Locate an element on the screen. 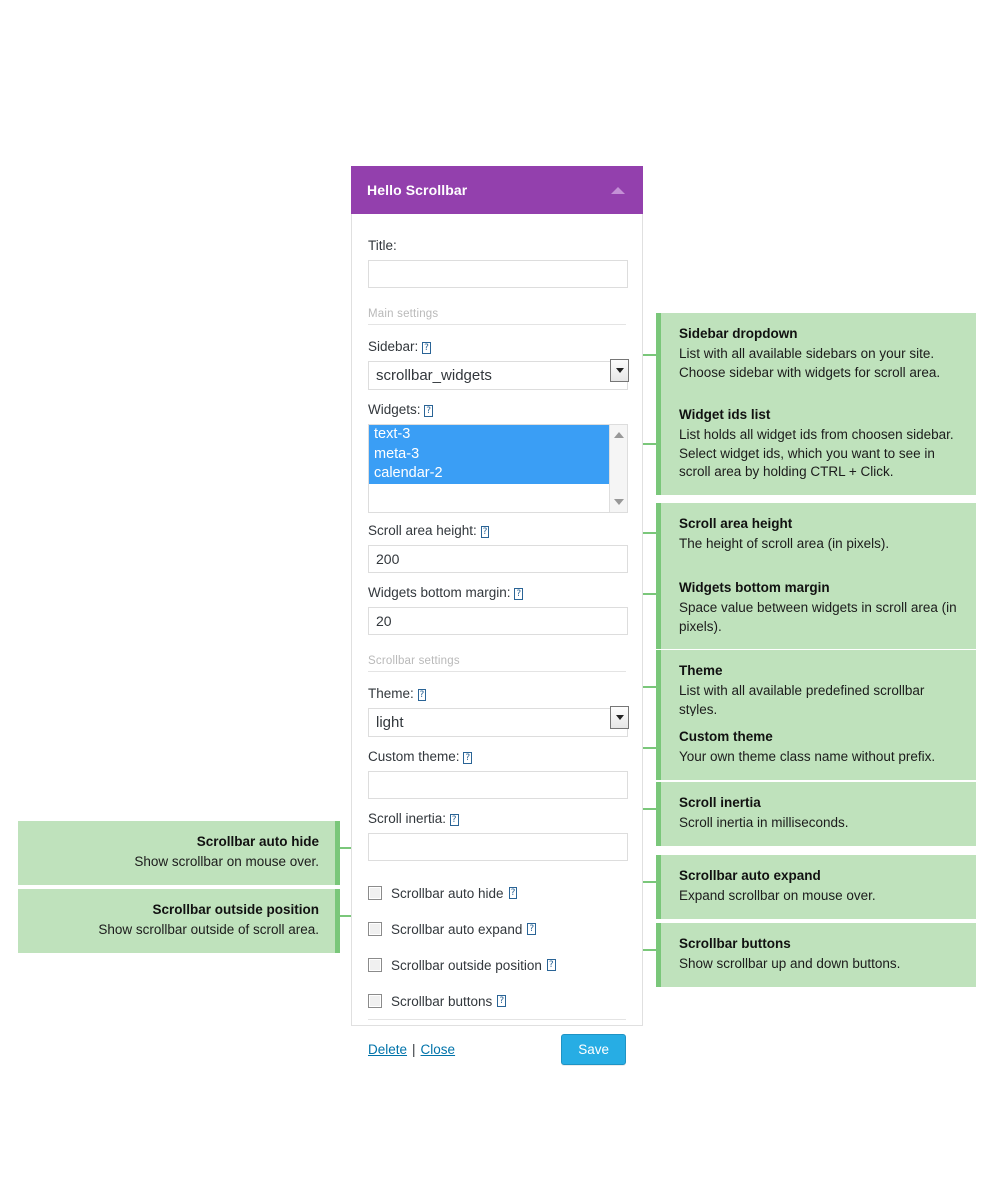 The image size is (1000, 1200). sidebar-select-value: scrollbar_widgets is located at coordinates (498, 375).